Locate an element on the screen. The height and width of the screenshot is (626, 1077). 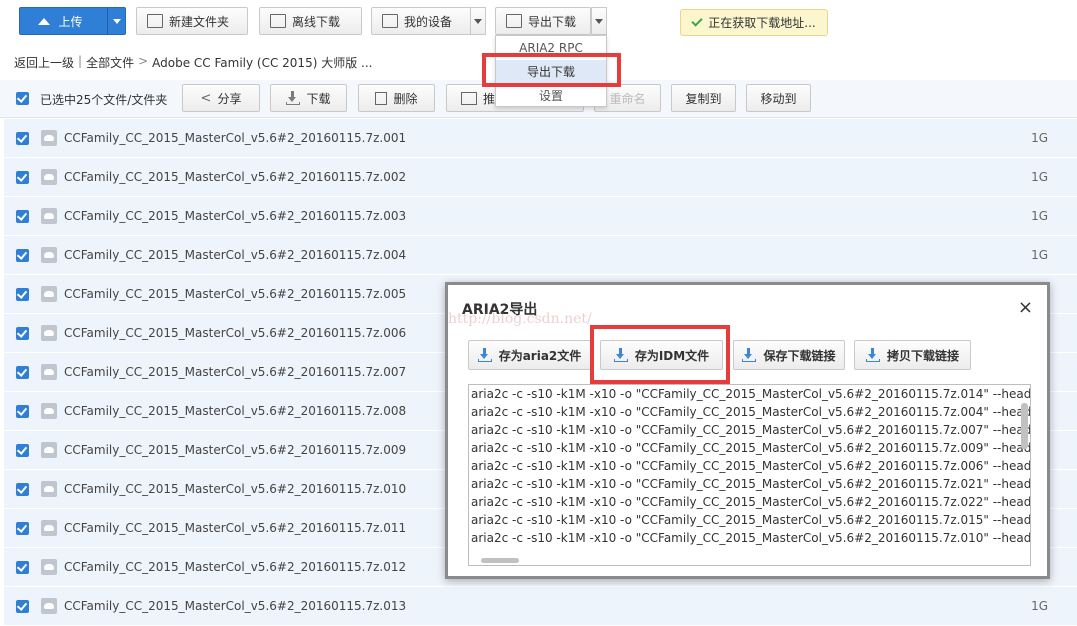
breadcrumb-all-files-link: 全部文件 is located at coordinates (110, 62).